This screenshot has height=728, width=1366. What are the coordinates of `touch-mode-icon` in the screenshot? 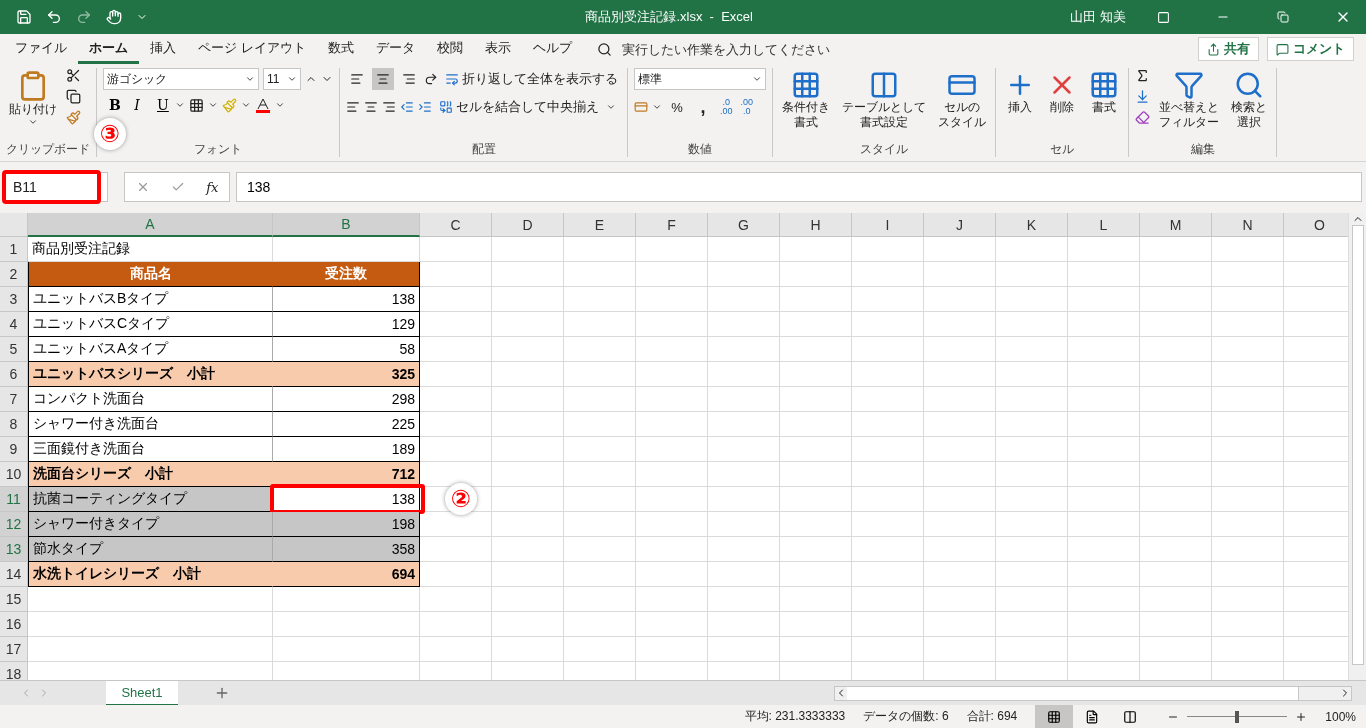 It's located at (114, 17).